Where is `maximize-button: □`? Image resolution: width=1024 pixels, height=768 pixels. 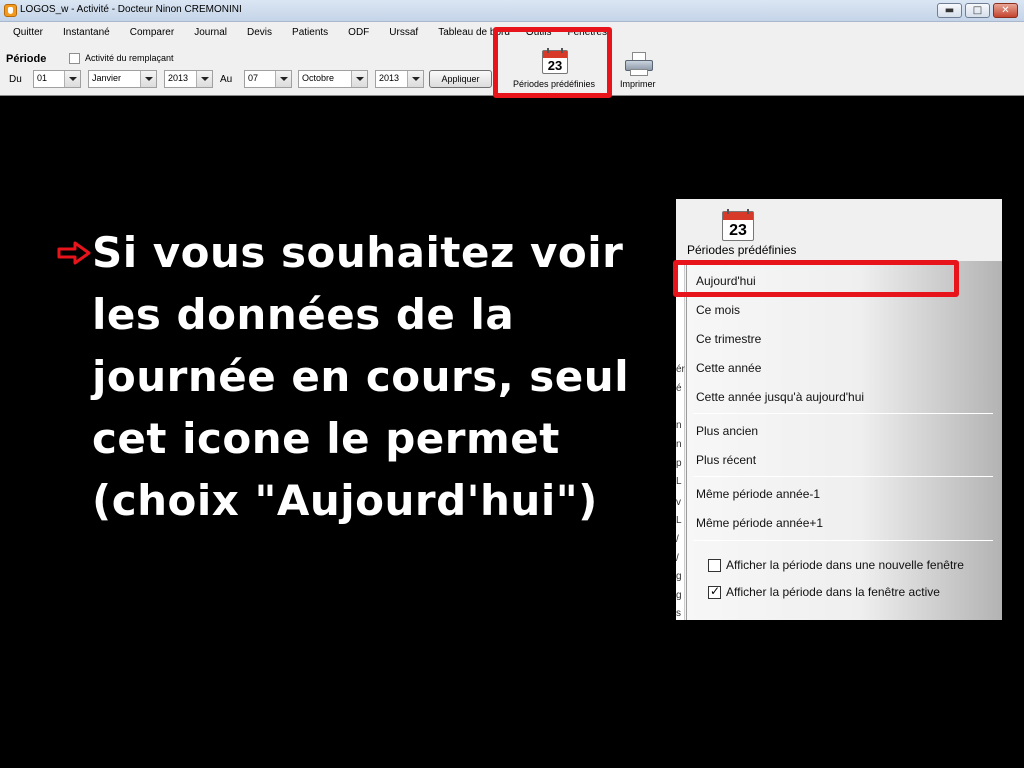
maximize-button: □ is located at coordinates (977, 10).